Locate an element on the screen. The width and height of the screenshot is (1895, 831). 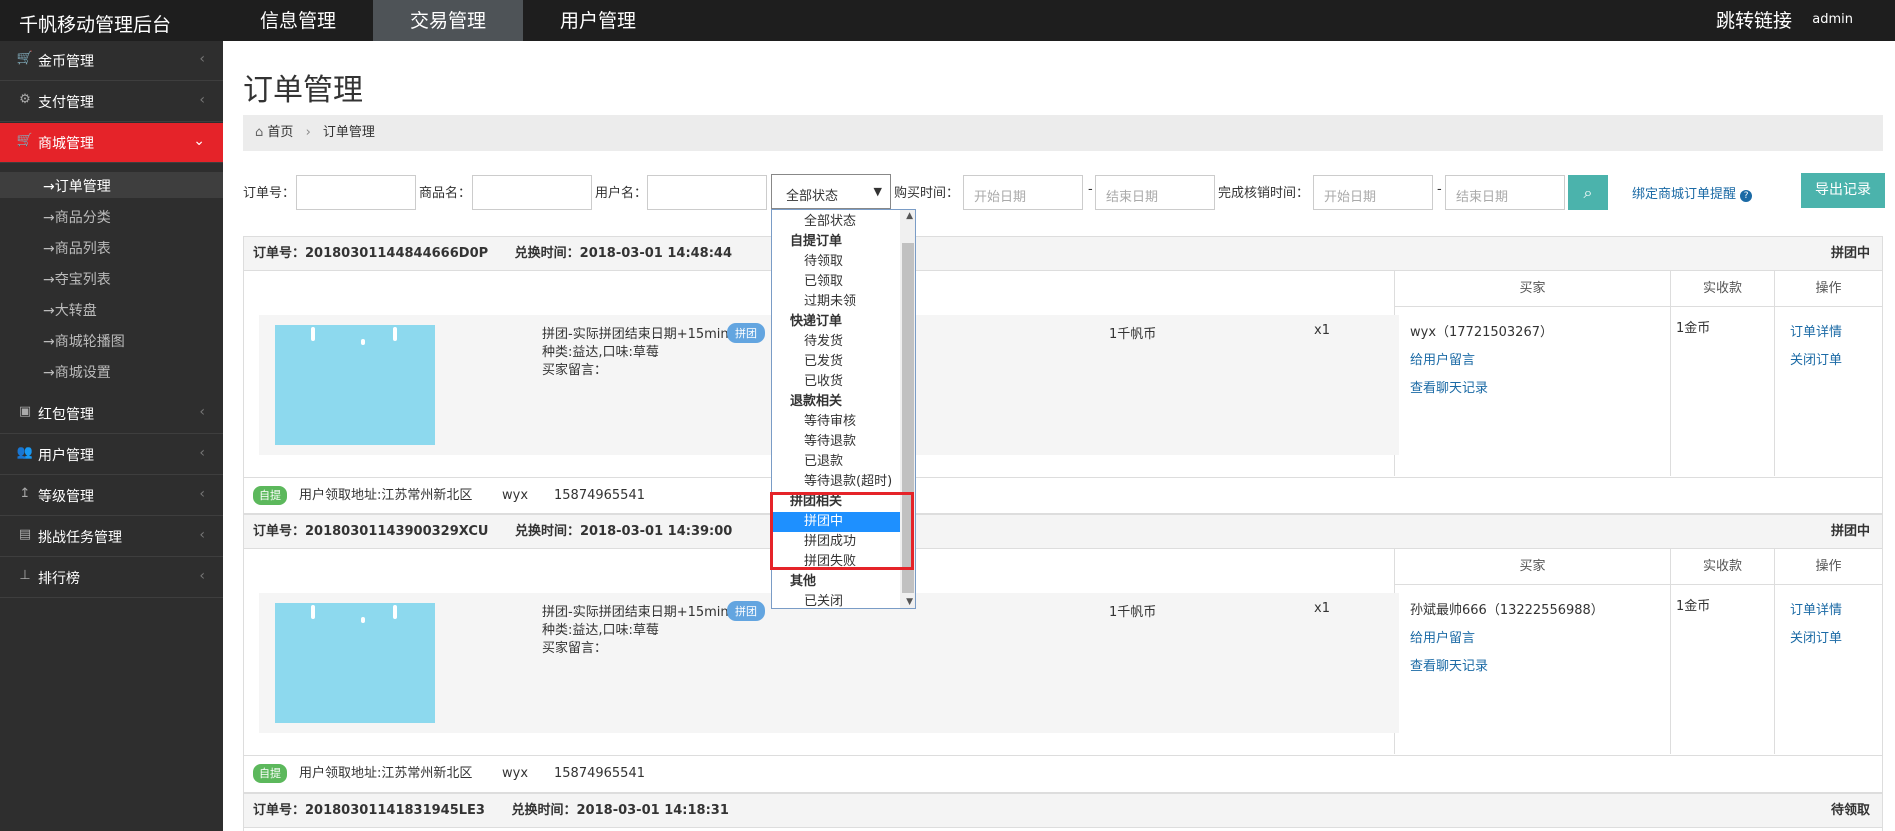
cart-icon: 🛒 is located at coordinates (25, 58).